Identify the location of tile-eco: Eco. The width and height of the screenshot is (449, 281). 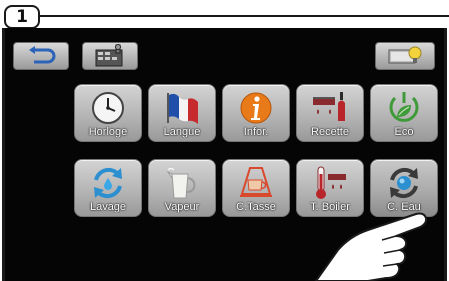
(404, 113).